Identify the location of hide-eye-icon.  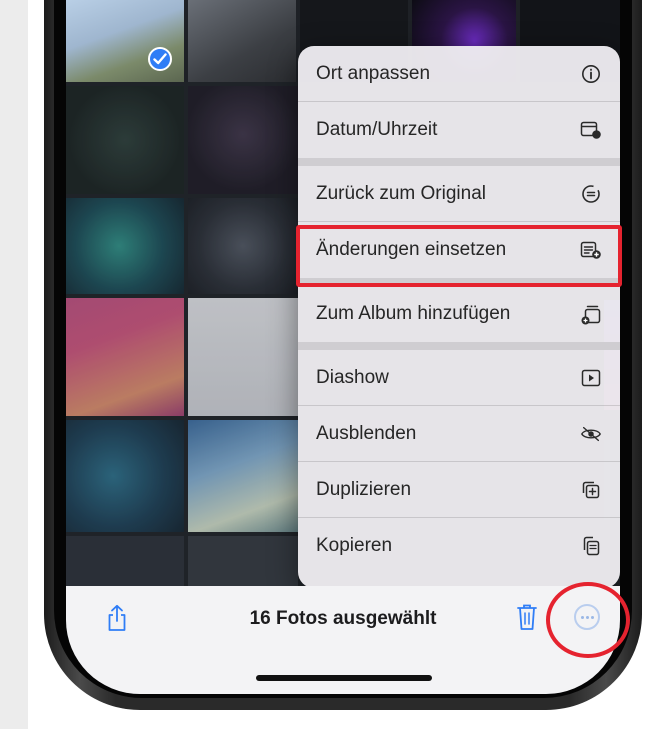
(591, 434).